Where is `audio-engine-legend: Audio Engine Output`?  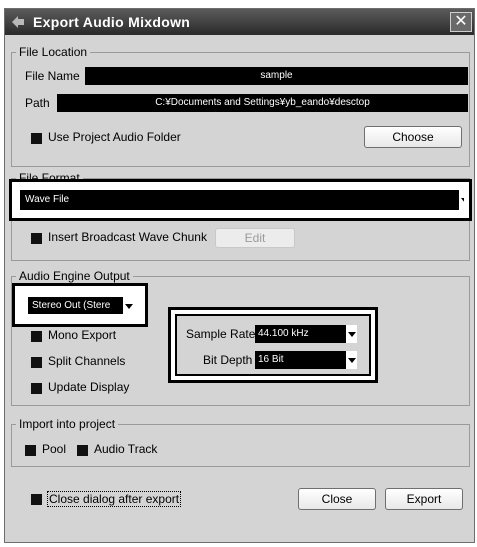
audio-engine-legend: Audio Engine Output is located at coordinates (74, 276).